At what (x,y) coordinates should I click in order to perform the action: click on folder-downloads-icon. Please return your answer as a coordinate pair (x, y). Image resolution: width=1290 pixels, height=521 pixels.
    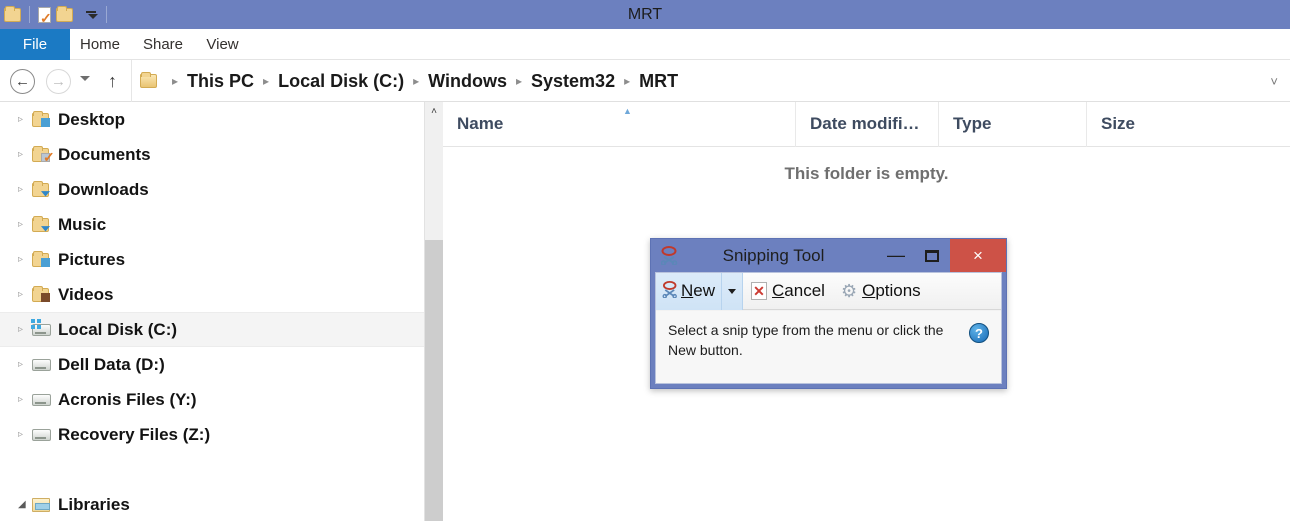
    Looking at the image, I should click on (45, 188).